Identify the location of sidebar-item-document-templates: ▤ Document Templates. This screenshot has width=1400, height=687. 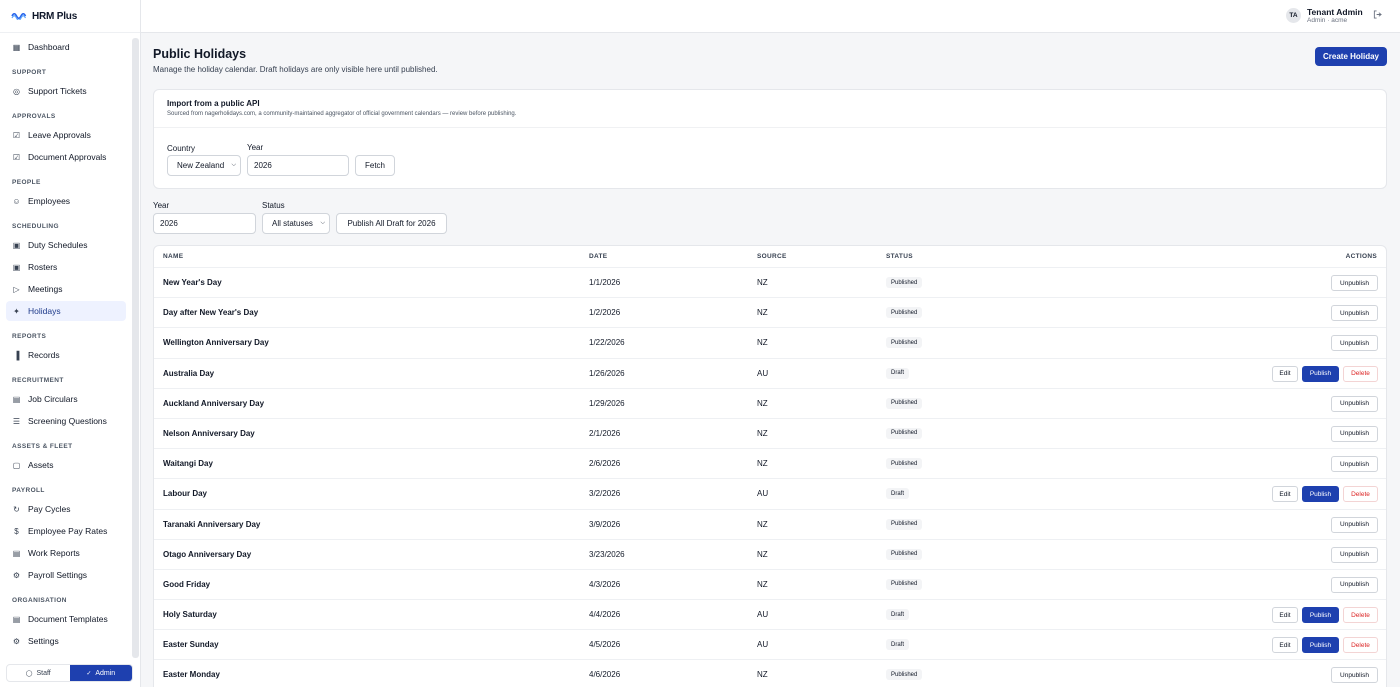
(66, 619).